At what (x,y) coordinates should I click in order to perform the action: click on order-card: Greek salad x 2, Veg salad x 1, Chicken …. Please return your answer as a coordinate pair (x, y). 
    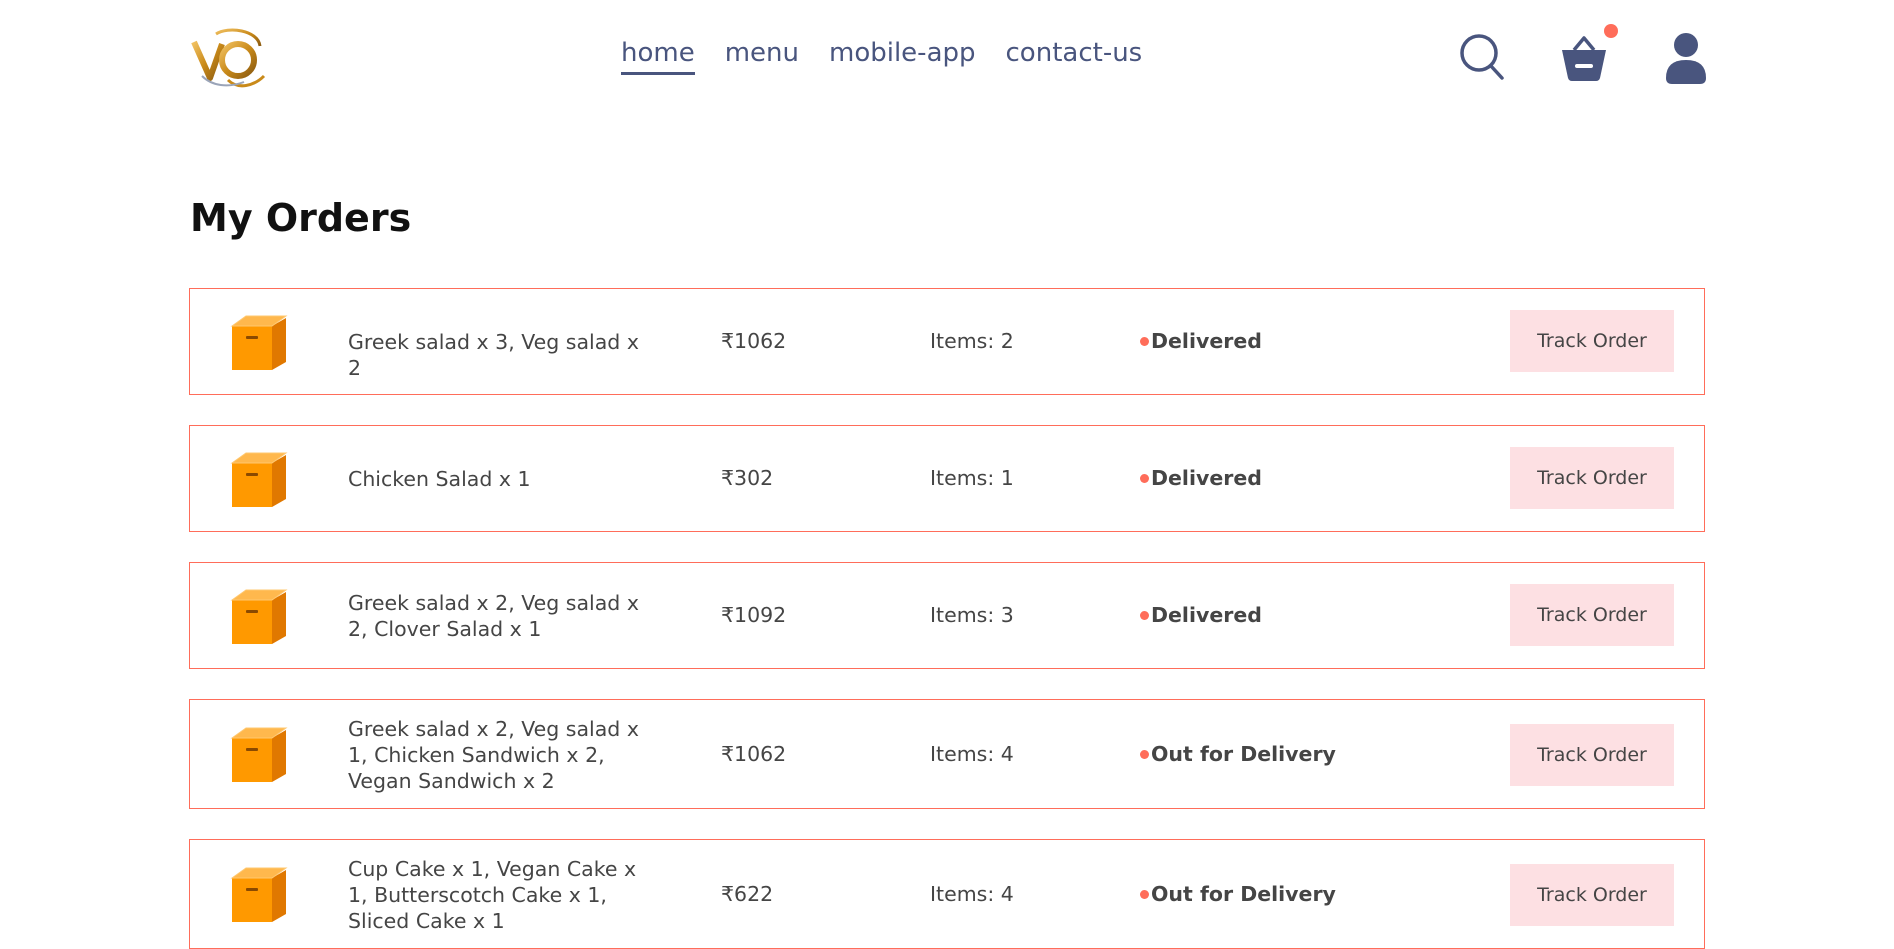
    Looking at the image, I should click on (947, 754).